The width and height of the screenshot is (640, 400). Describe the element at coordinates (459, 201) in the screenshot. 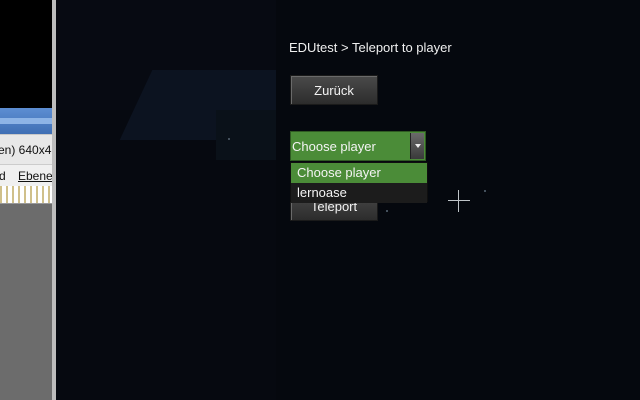

I see `crosshair-icon` at that location.